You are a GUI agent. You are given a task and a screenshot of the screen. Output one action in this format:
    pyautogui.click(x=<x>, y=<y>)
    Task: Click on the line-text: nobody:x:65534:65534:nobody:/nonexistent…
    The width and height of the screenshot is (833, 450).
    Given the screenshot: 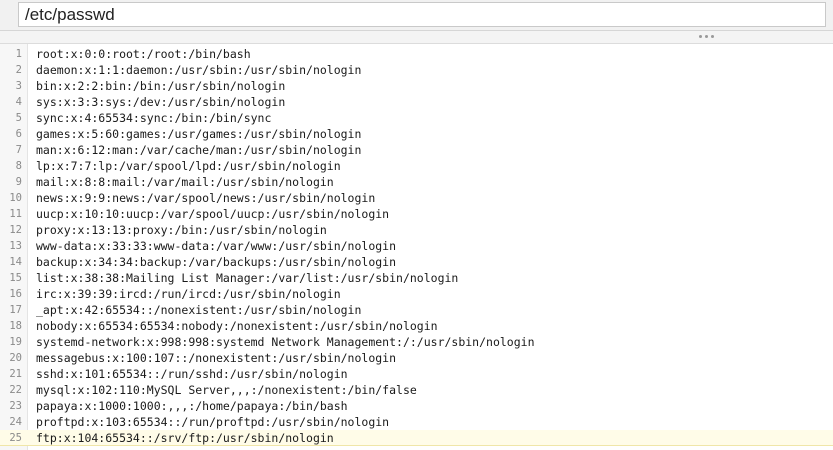 What is the action you would take?
    pyautogui.click(x=237, y=326)
    